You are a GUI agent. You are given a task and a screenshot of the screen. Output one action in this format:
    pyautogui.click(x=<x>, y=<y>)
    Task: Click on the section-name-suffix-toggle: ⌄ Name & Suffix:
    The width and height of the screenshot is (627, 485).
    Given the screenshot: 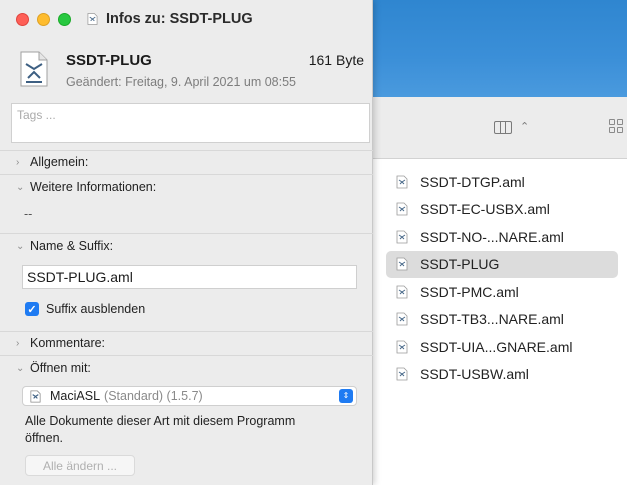 What is the action you would take?
    pyautogui.click(x=186, y=246)
    